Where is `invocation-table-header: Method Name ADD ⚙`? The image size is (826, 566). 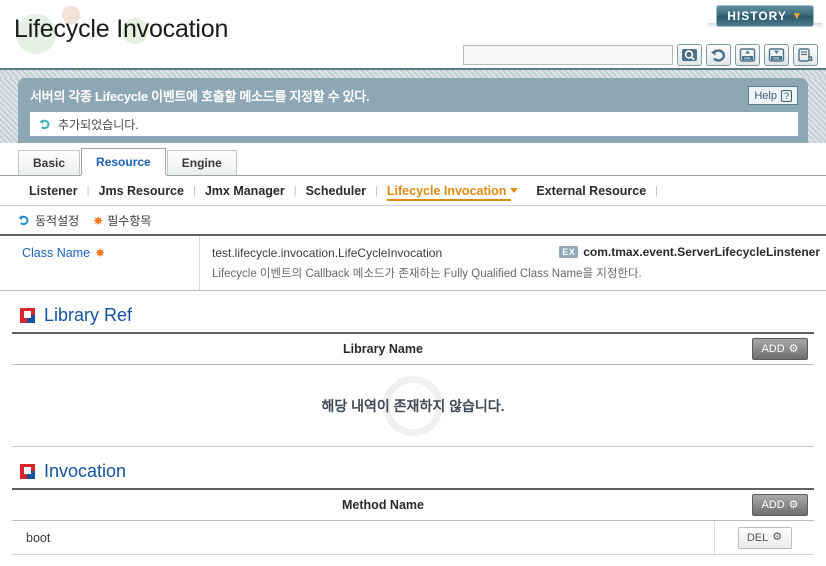 invocation-table-header: Method Name ADD ⚙ is located at coordinates (413, 505).